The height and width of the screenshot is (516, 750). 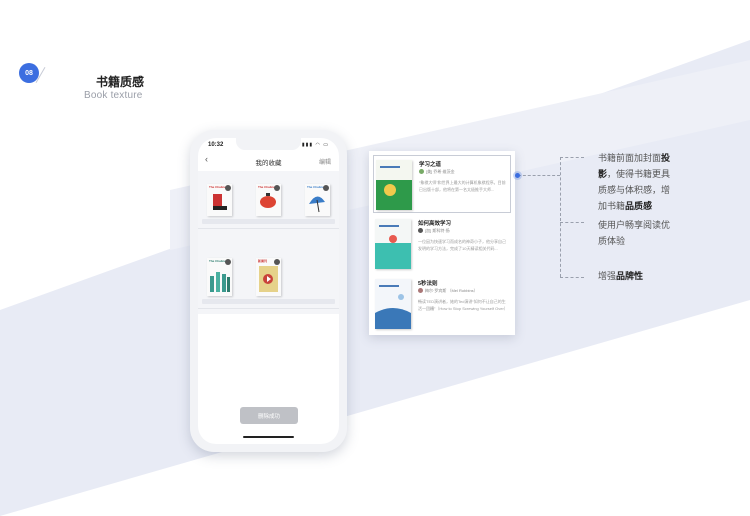 What do you see at coordinates (430, 165) in the screenshot?
I see `book-title: 学习之道` at bounding box center [430, 165].